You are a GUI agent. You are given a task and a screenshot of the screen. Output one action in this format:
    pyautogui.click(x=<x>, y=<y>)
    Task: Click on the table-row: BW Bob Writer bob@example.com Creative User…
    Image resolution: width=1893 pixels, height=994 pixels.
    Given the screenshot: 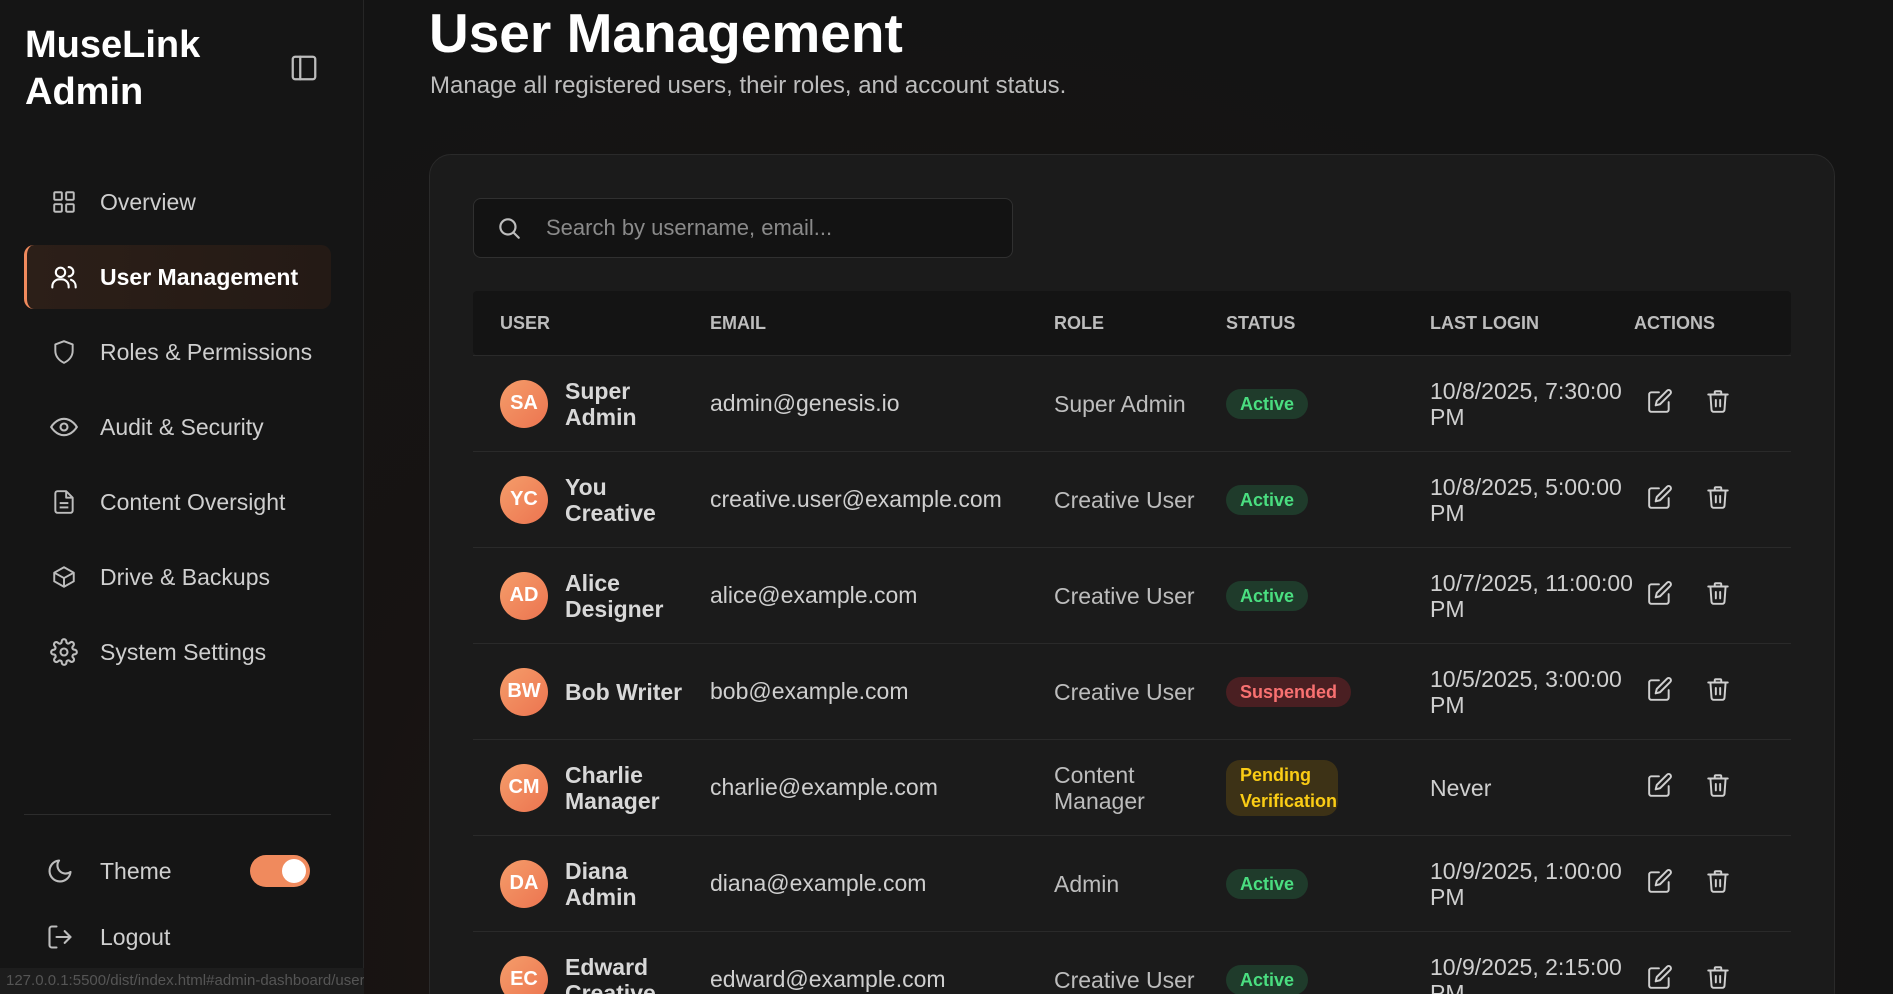 What is the action you would take?
    pyautogui.click(x=1132, y=691)
    